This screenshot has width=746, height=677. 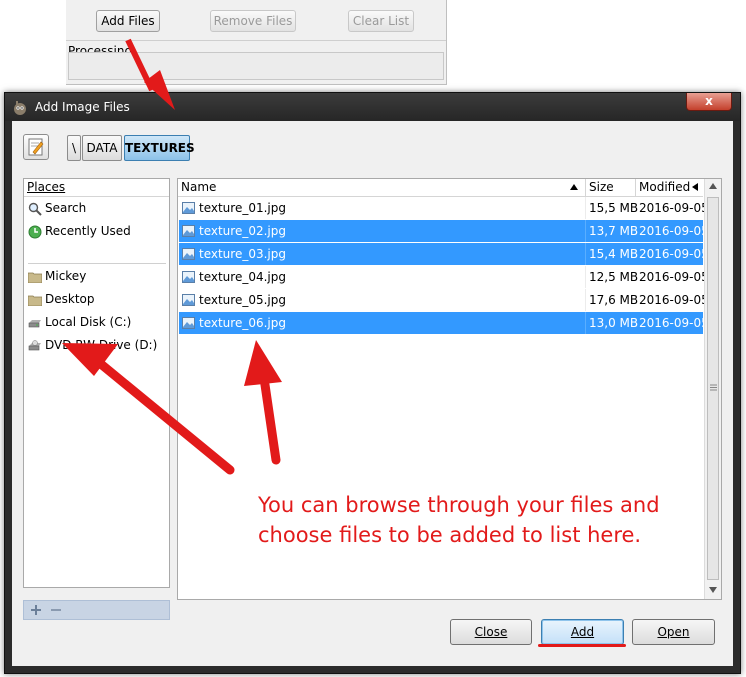 What do you see at coordinates (148, 409) in the screenshot?
I see `arrow-to-places` at bounding box center [148, 409].